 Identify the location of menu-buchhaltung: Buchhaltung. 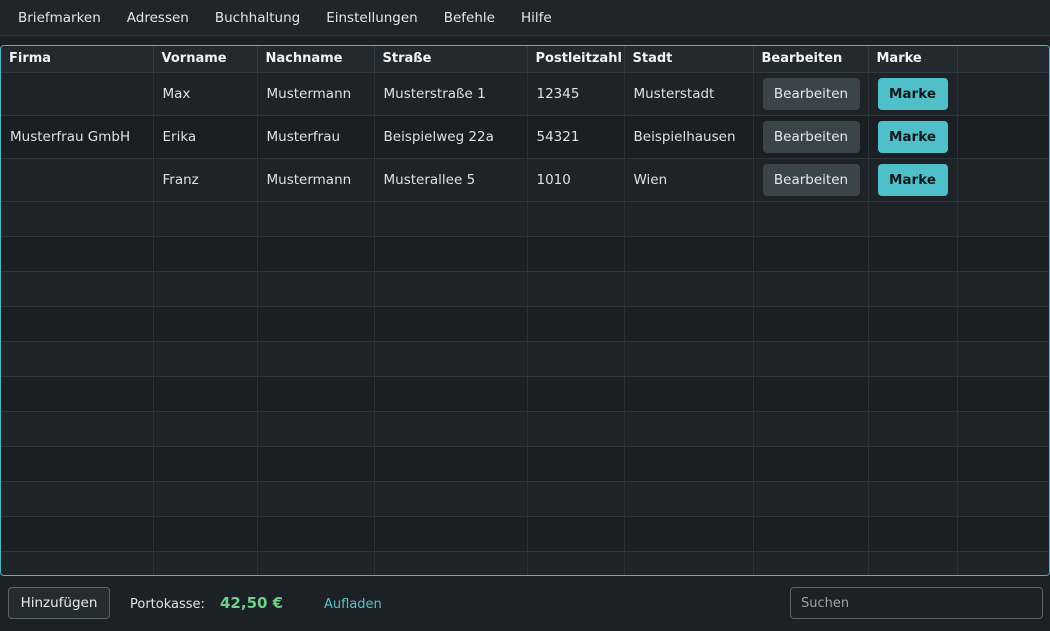
(257, 18).